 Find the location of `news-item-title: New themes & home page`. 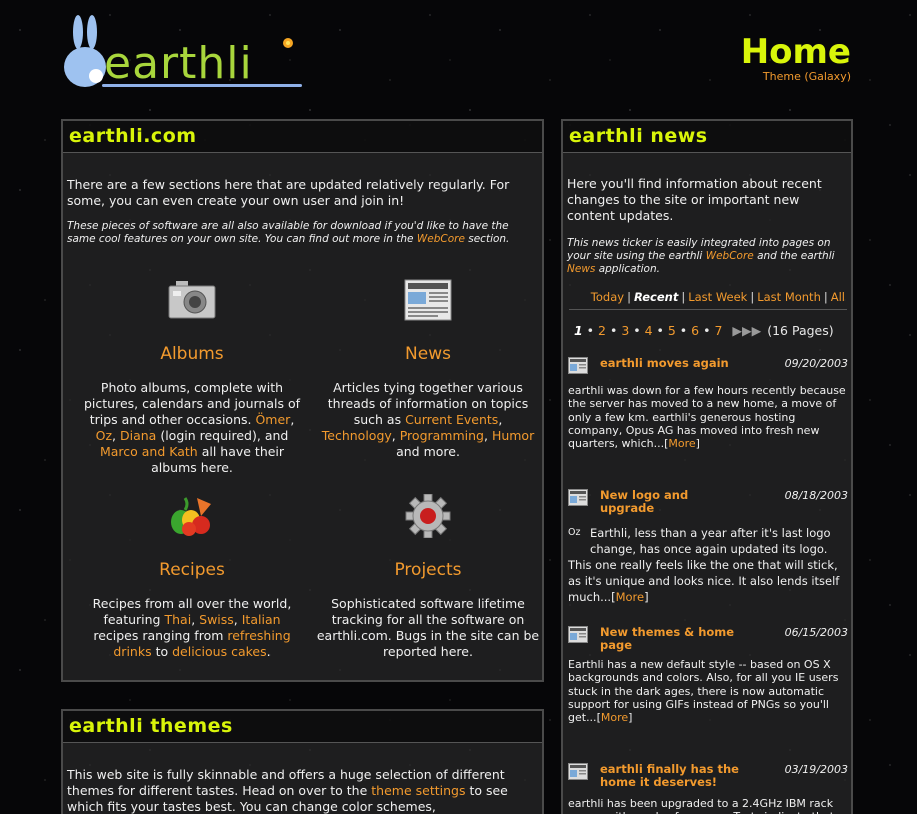

news-item-title: New themes & home page is located at coordinates (672, 639).